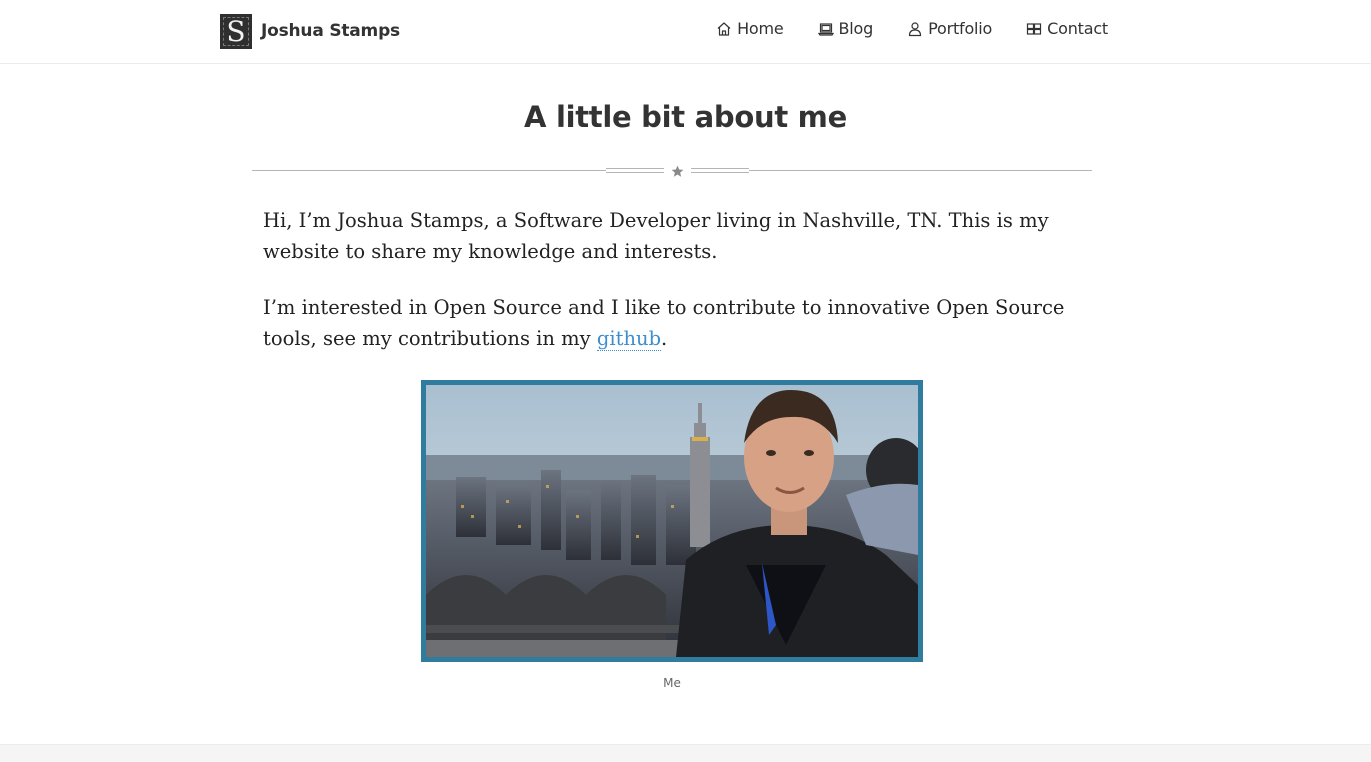 This screenshot has height=762, width=1371. What do you see at coordinates (720, 170) in the screenshot?
I see `divider-double-line-right` at bounding box center [720, 170].